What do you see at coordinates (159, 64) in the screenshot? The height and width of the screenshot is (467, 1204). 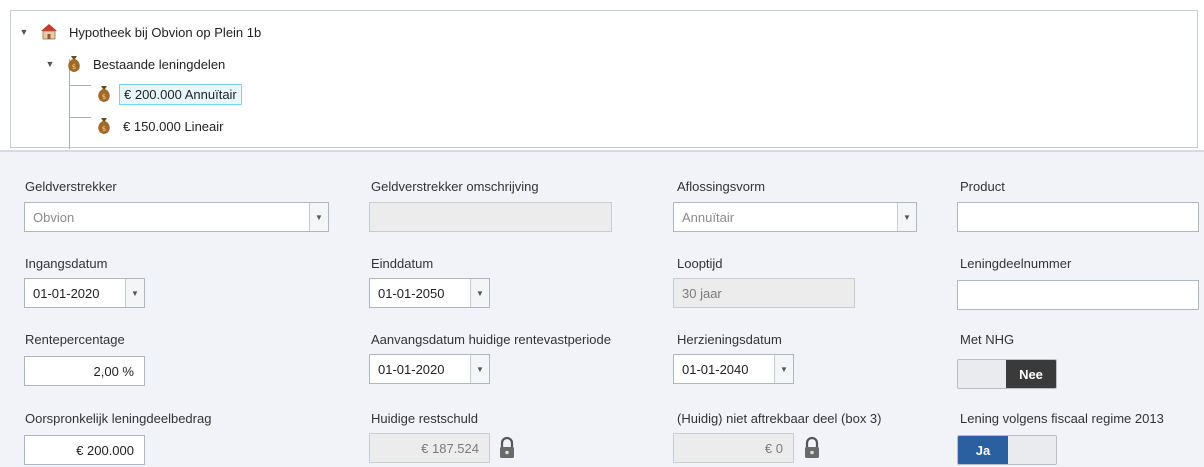 I see `tree-group-label: Bestaande leningdelen` at bounding box center [159, 64].